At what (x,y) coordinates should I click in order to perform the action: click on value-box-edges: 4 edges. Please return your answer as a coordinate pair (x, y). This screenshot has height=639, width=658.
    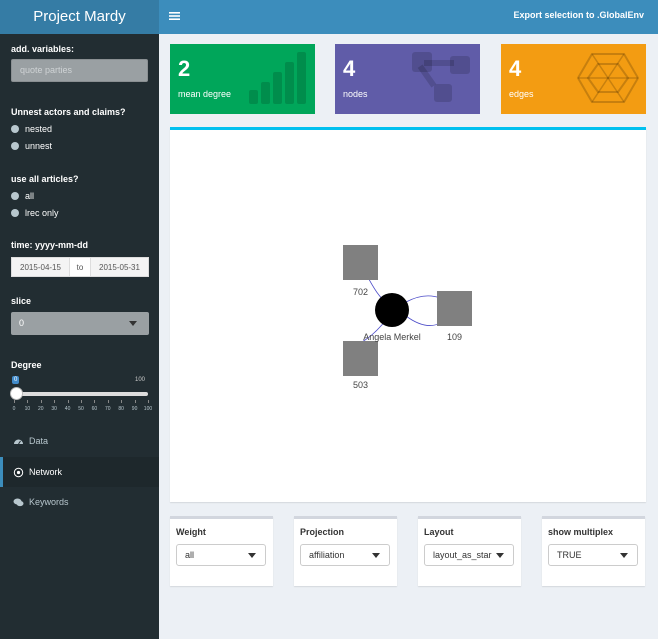
    Looking at the image, I should click on (573, 79).